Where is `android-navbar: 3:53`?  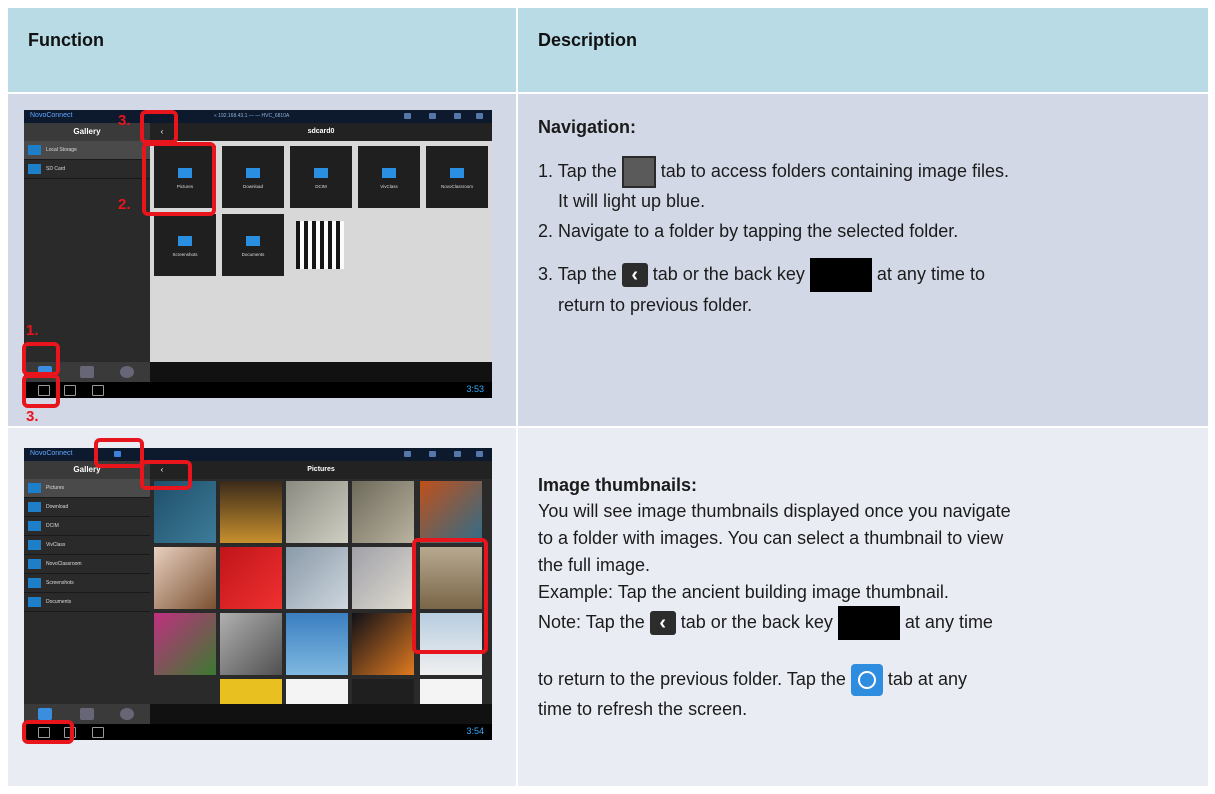
android-navbar: 3:53 is located at coordinates (258, 390).